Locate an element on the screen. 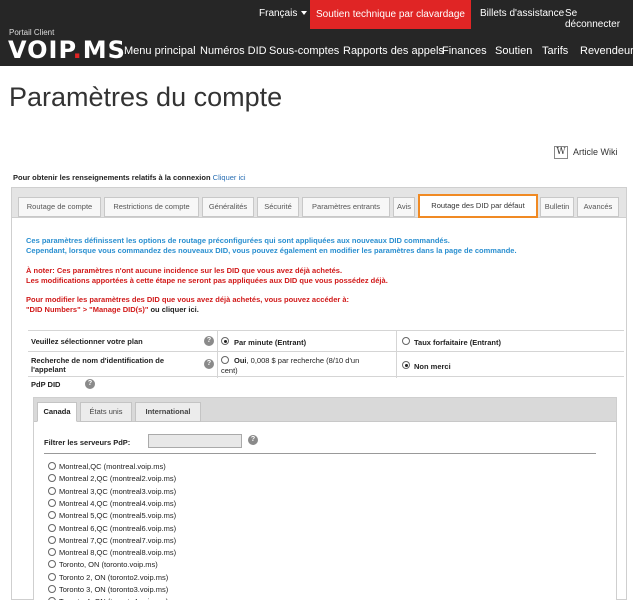  plan-flat-rate-radio is located at coordinates (406, 341).